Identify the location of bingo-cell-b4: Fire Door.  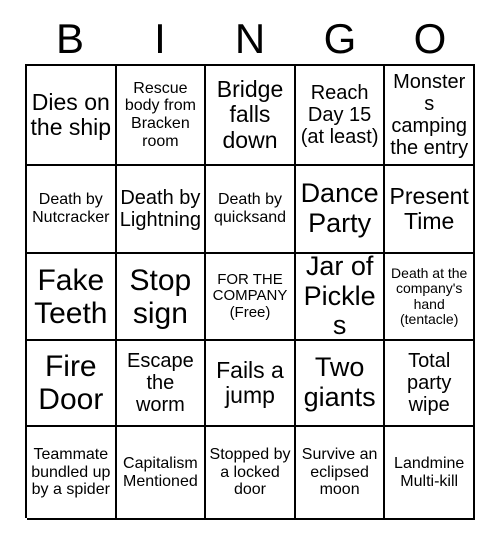
(72, 384).